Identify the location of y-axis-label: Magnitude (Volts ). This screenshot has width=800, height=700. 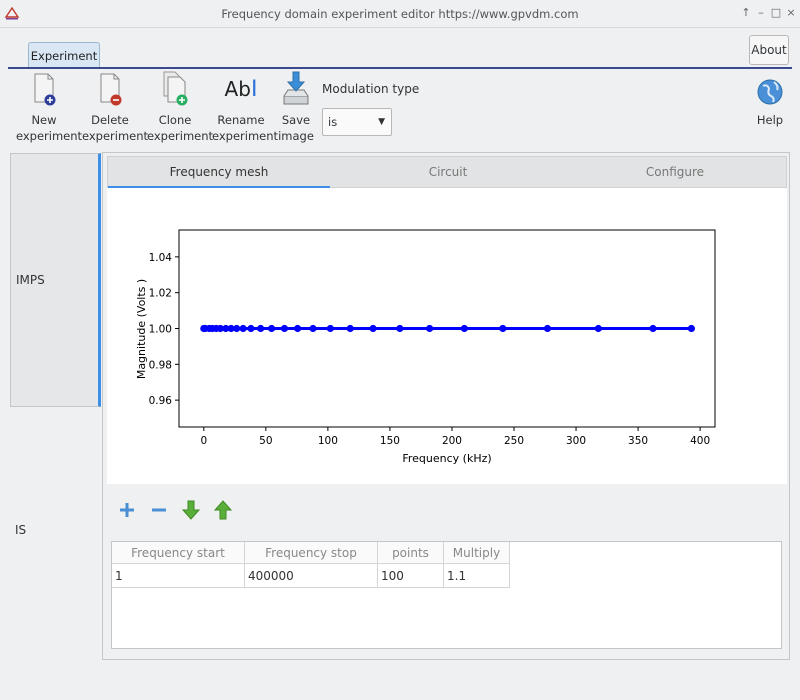
(141, 329).